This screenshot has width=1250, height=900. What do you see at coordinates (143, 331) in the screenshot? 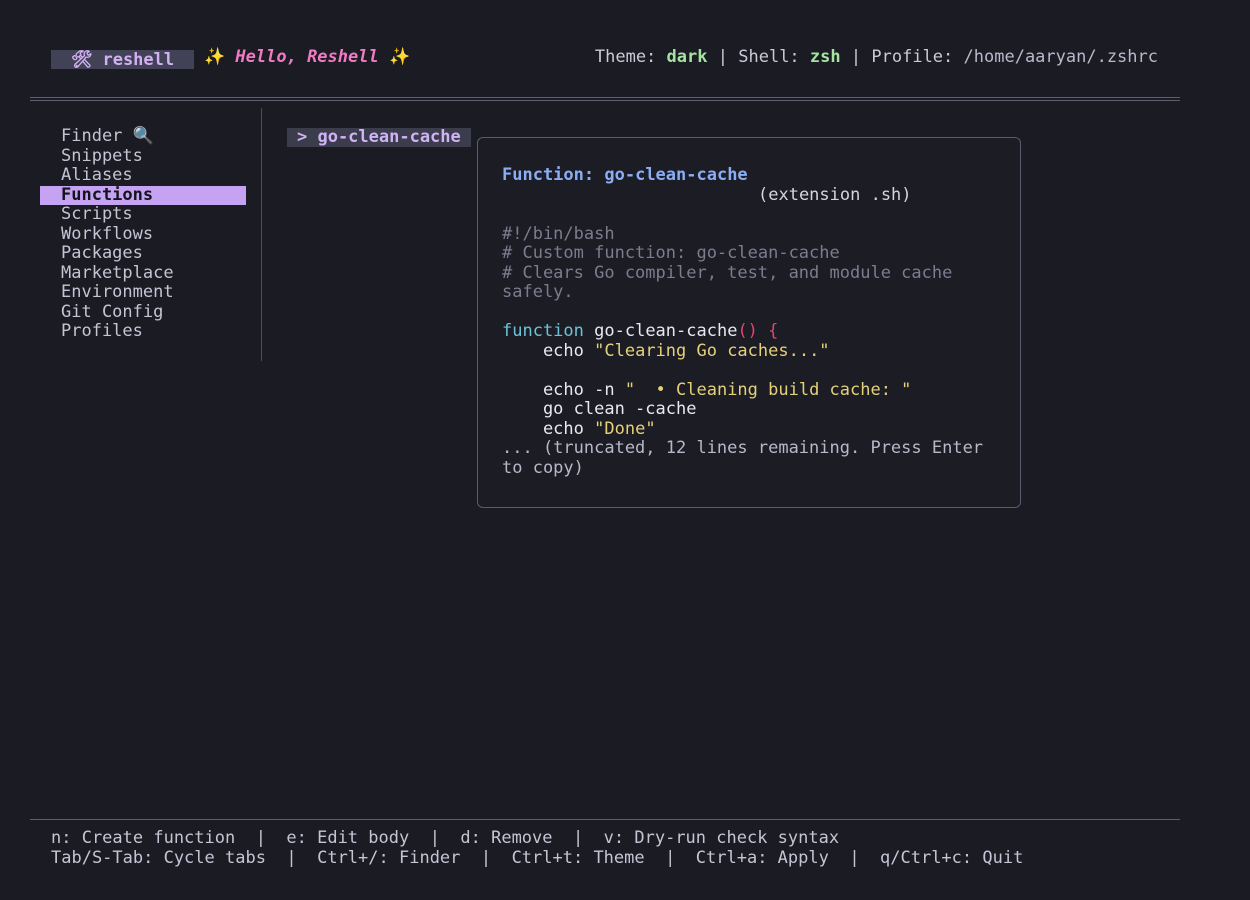
I see `sidebar-item-profiles: Profiles` at bounding box center [143, 331].